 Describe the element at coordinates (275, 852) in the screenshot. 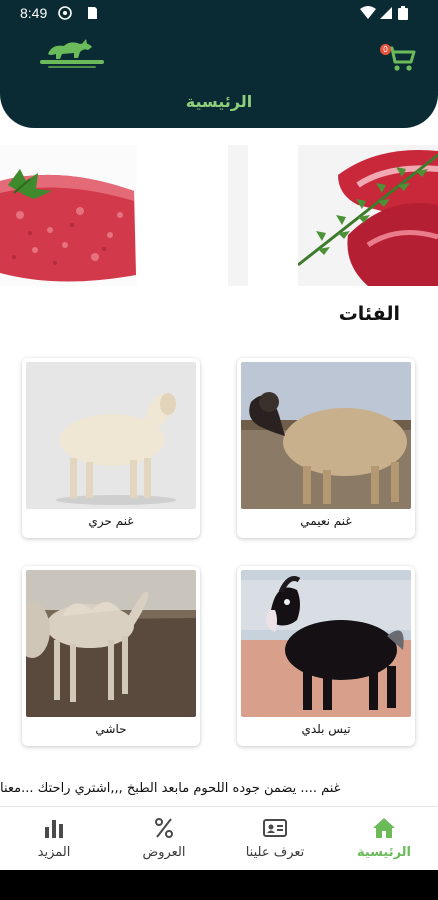

I see `nav-label-about: تعرف علينا` at that location.